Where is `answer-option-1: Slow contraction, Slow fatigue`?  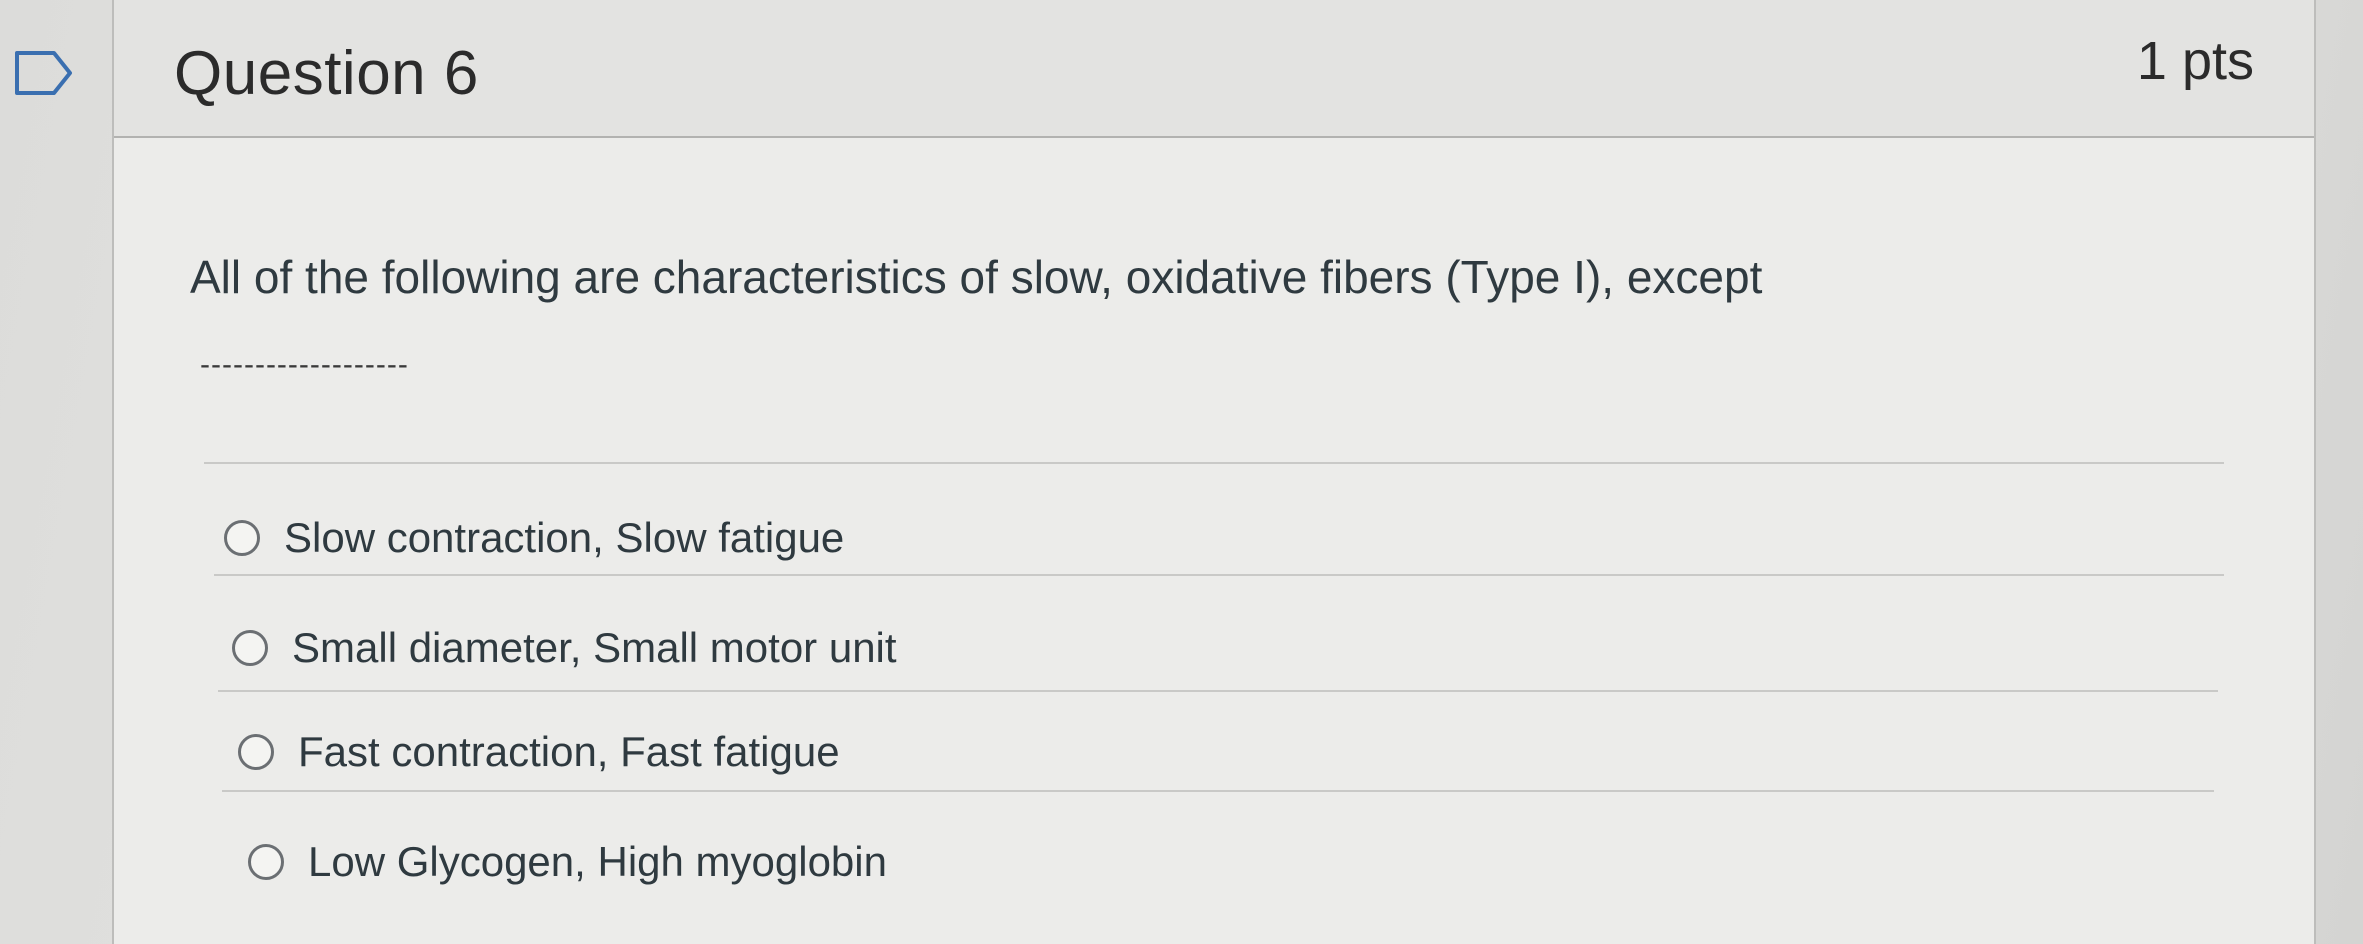 answer-option-1: Slow contraction, Slow fatigue is located at coordinates (534, 538).